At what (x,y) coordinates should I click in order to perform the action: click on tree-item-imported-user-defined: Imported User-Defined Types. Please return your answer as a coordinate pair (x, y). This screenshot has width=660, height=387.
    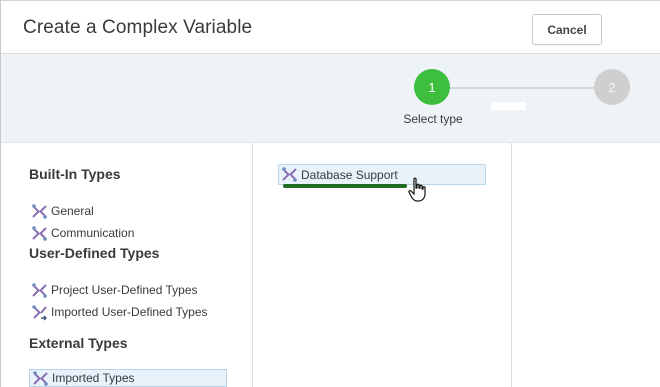
    Looking at the image, I should click on (119, 312).